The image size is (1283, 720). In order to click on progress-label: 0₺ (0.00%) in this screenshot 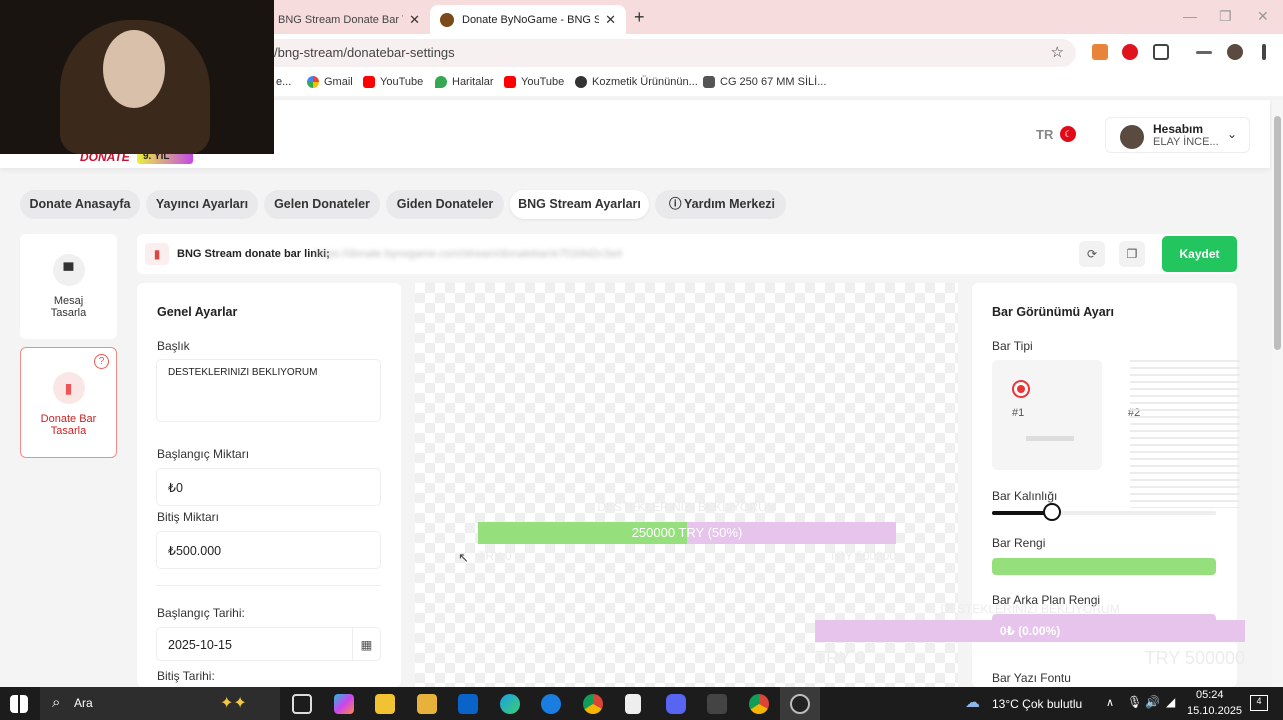, I will do `click(1030, 631)`.